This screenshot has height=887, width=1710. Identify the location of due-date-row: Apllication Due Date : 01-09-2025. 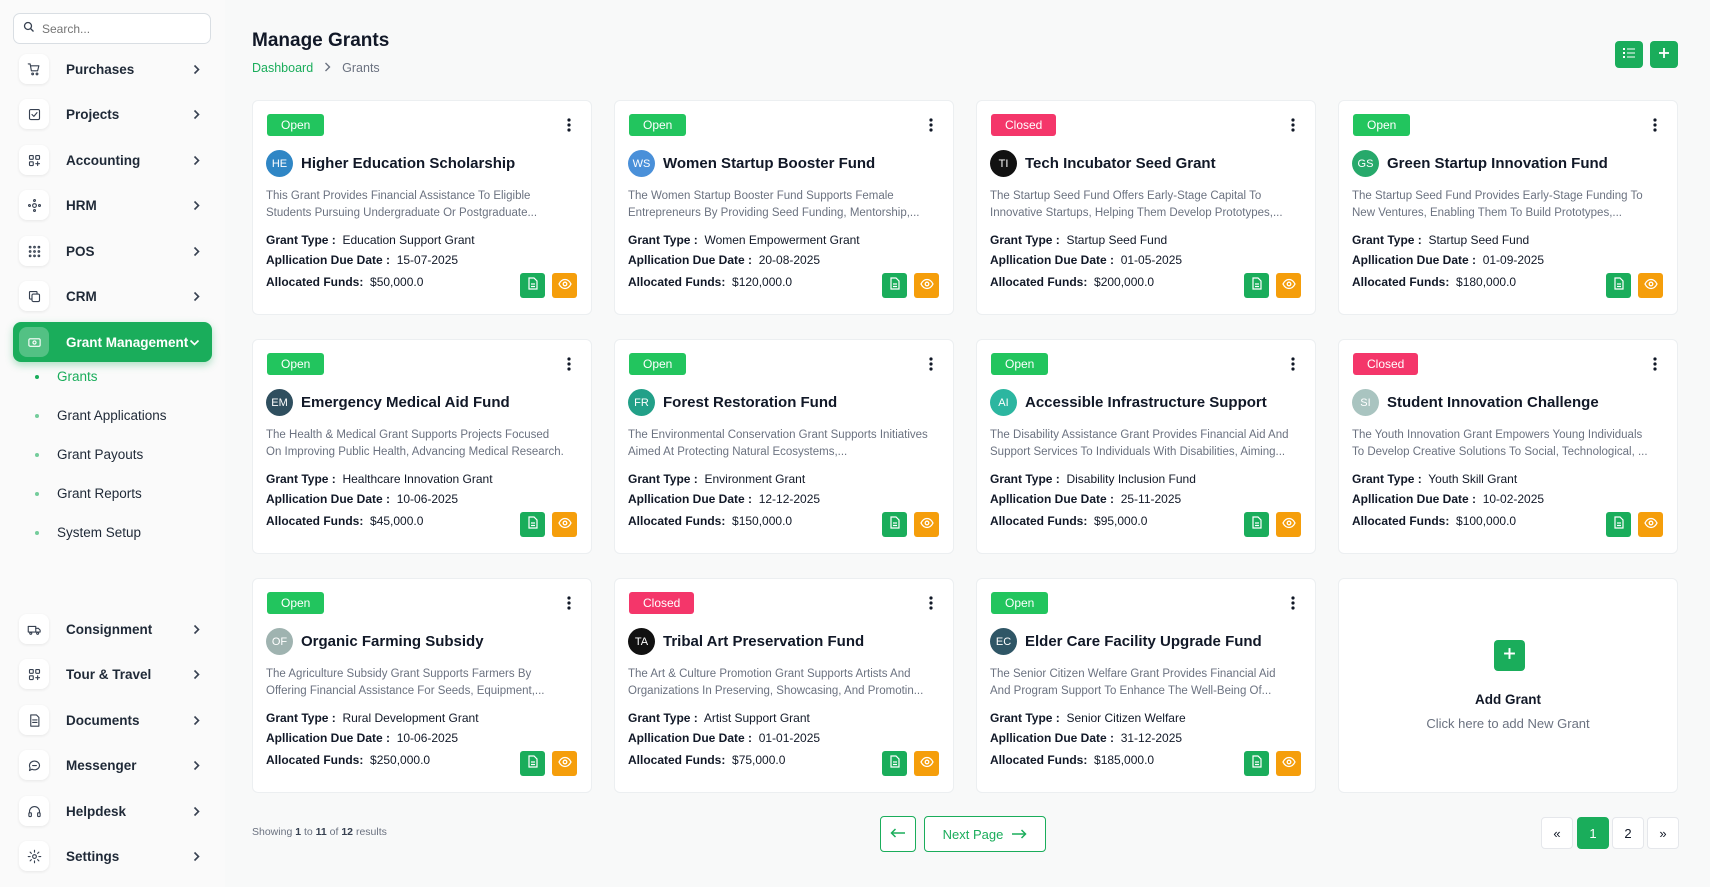
(1448, 260).